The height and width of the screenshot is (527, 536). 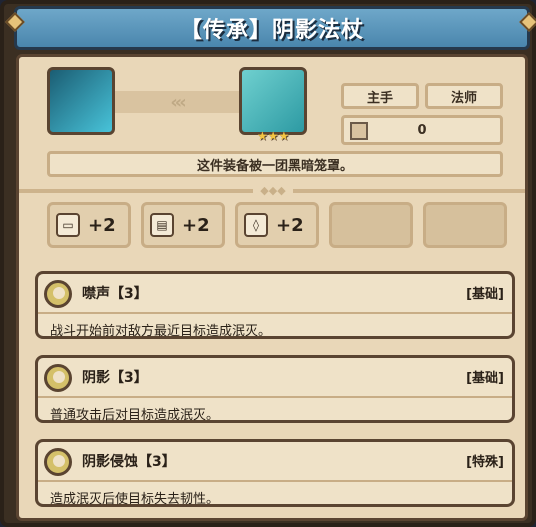 I want to click on skill-name: 阴影侵蚀【3】, so click(x=129, y=462).